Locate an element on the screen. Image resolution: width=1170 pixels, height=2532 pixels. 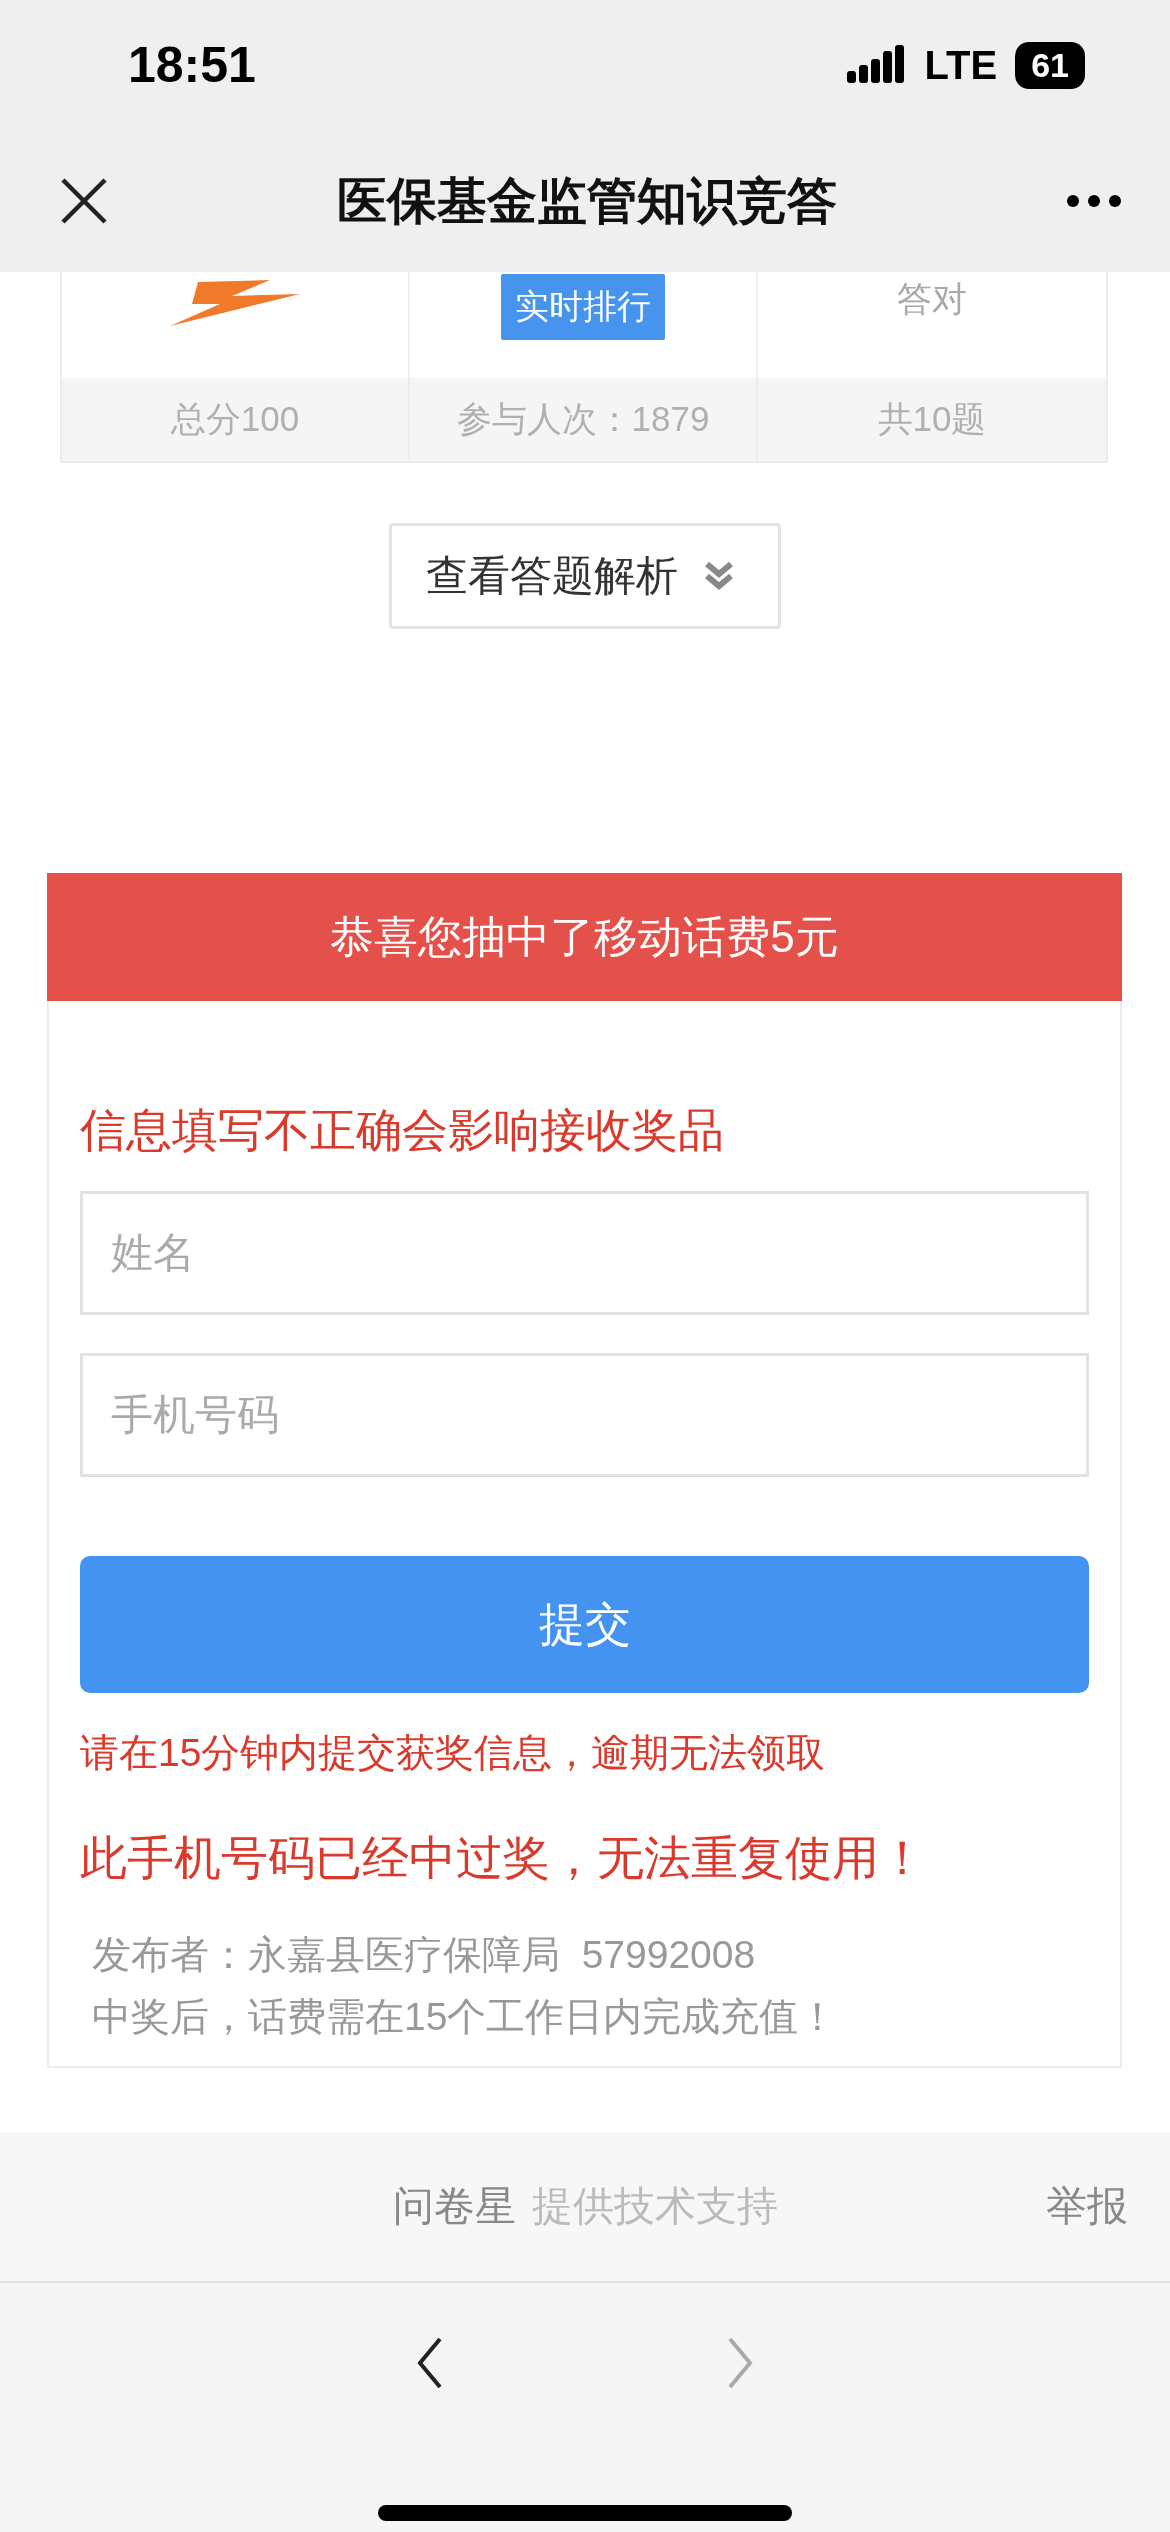
info-text: 发布者：永嘉县医疗保障局 57992008 is located at coordinates (424, 1955).